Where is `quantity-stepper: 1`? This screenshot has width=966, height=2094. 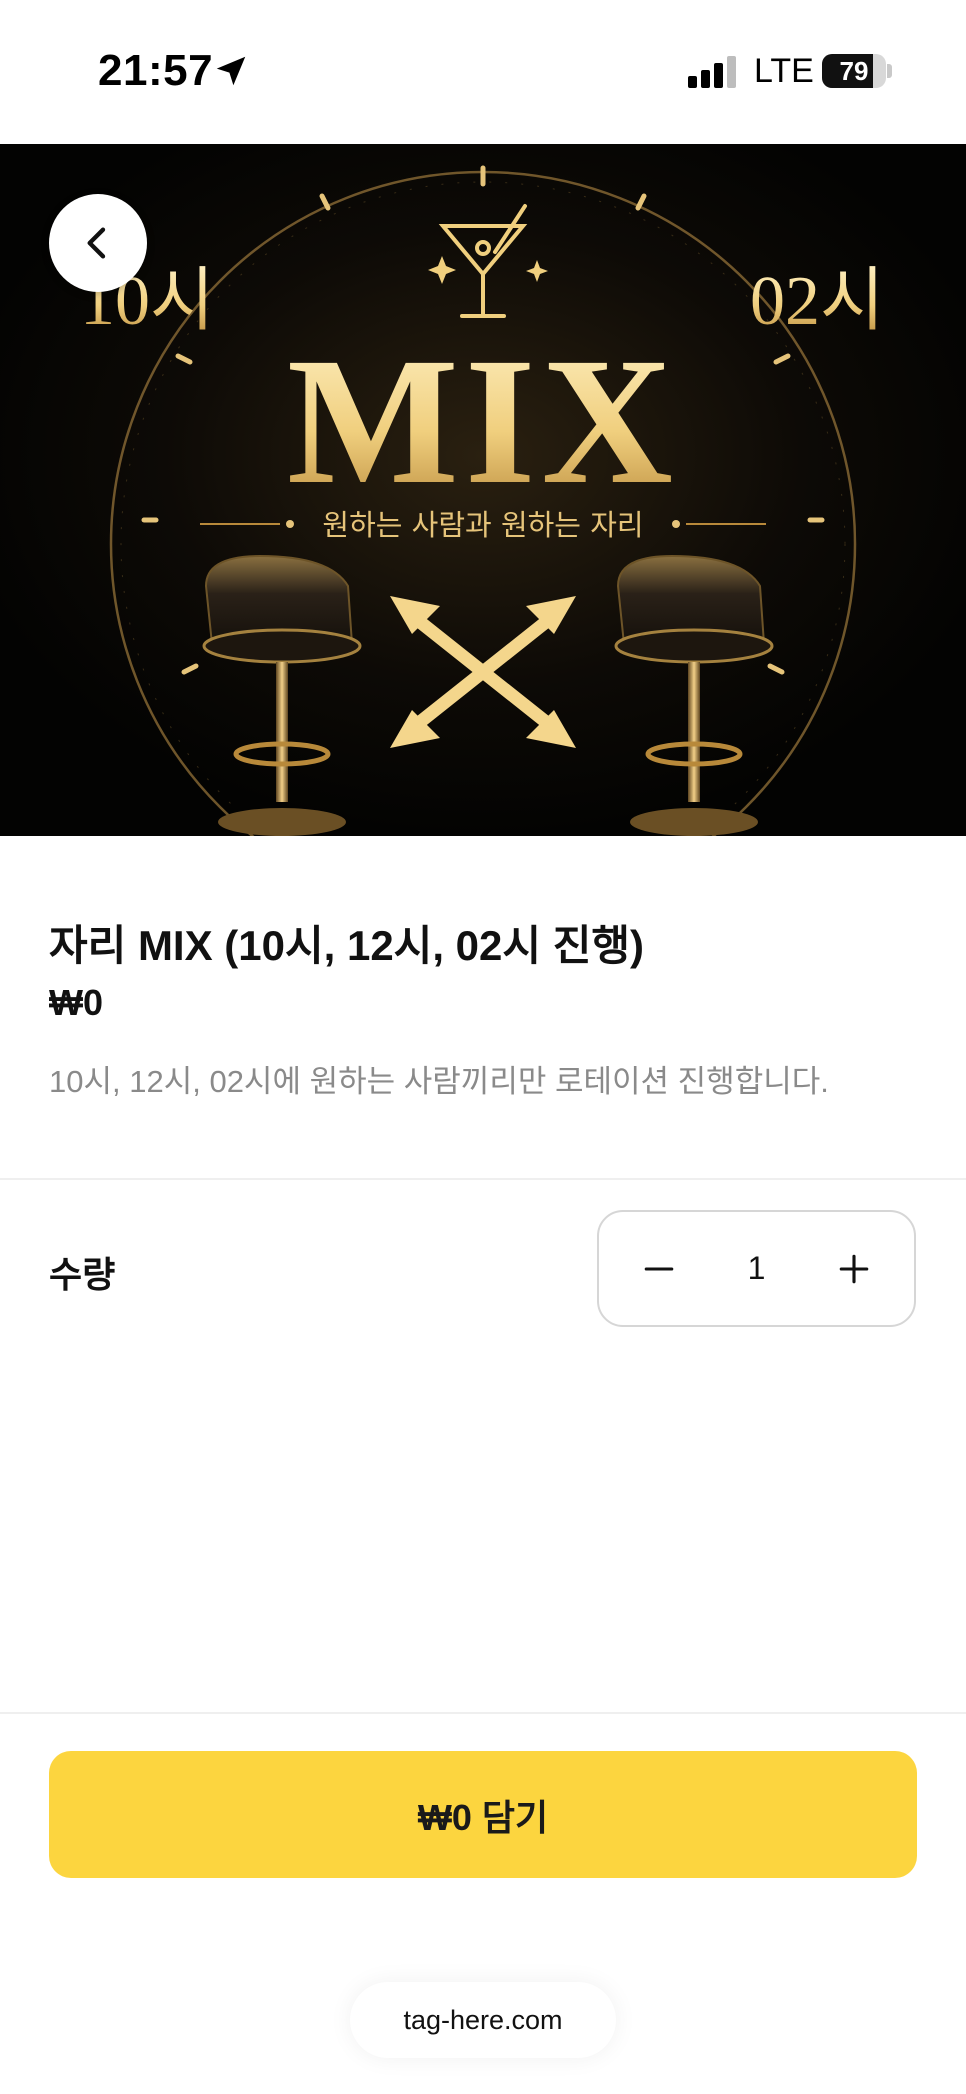 quantity-stepper: 1 is located at coordinates (756, 1268).